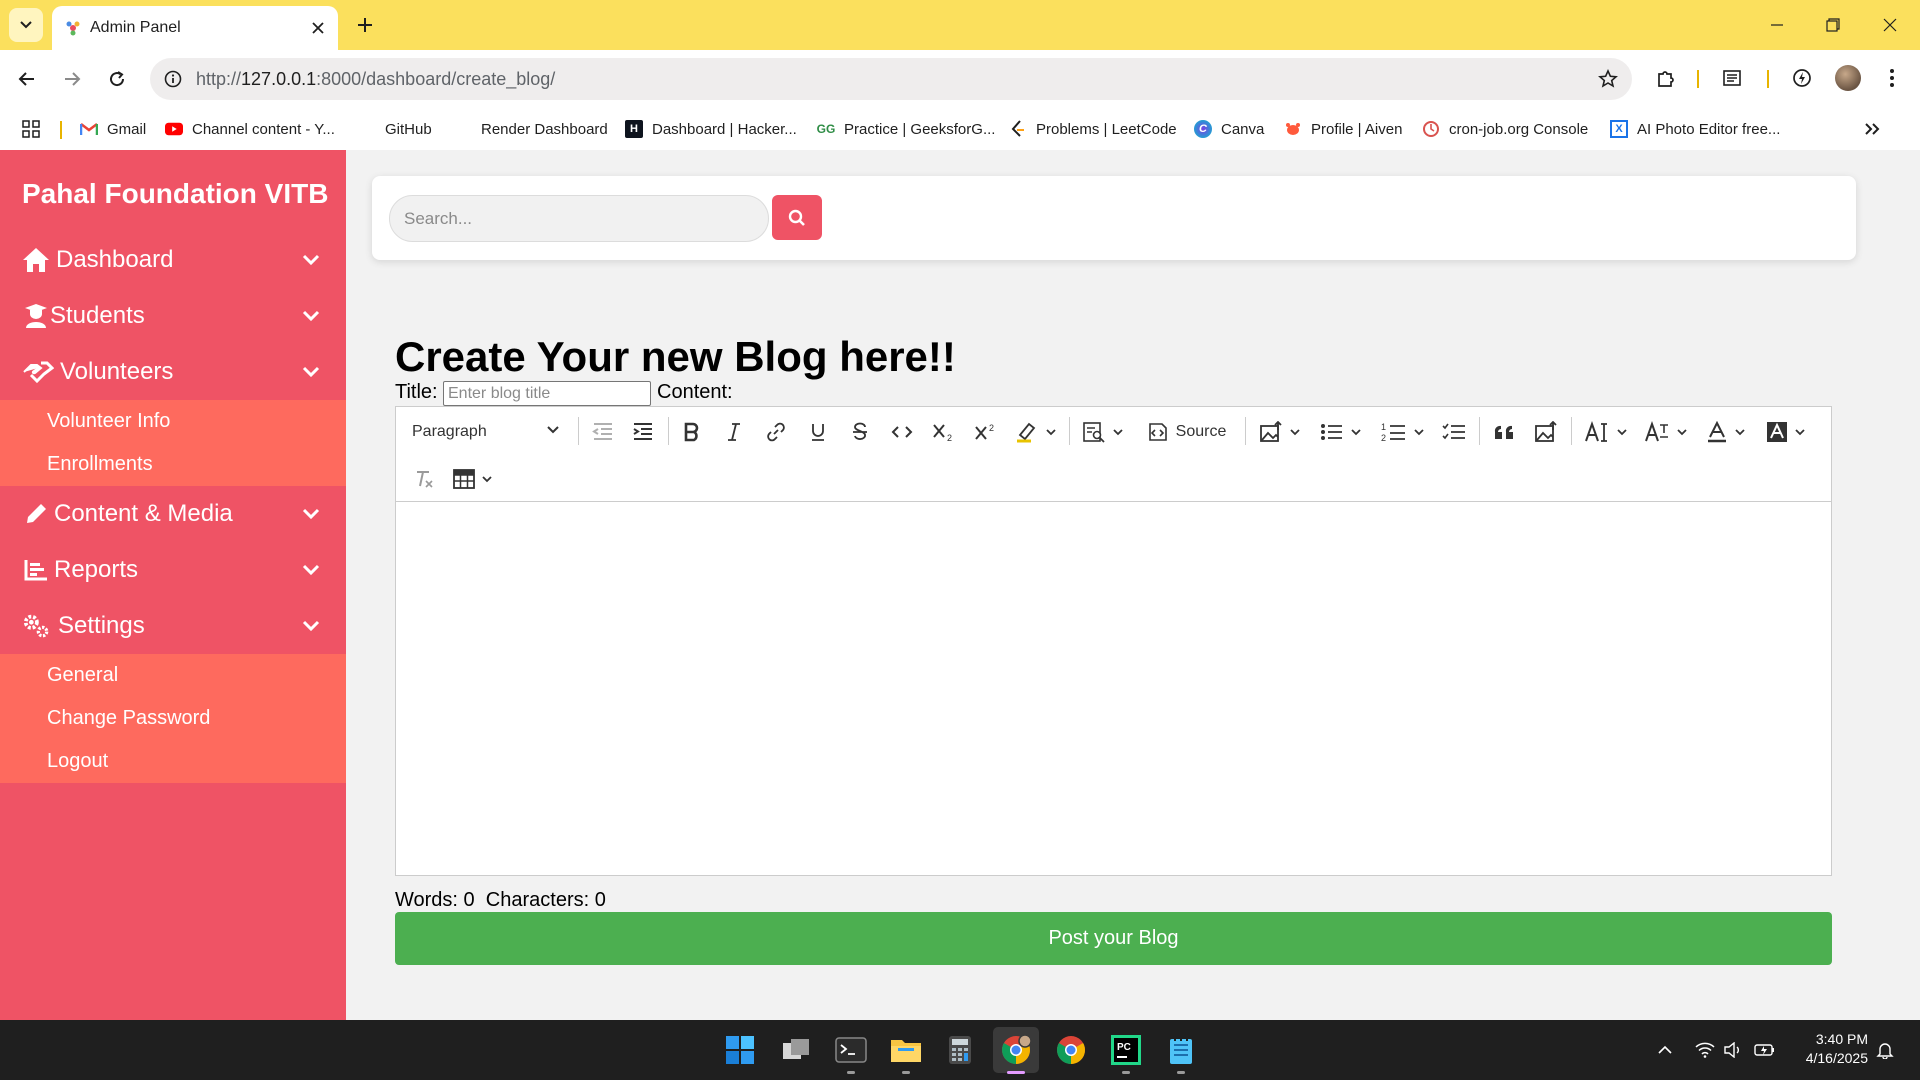  I want to click on submenu-change-password: Change Password, so click(173, 718).